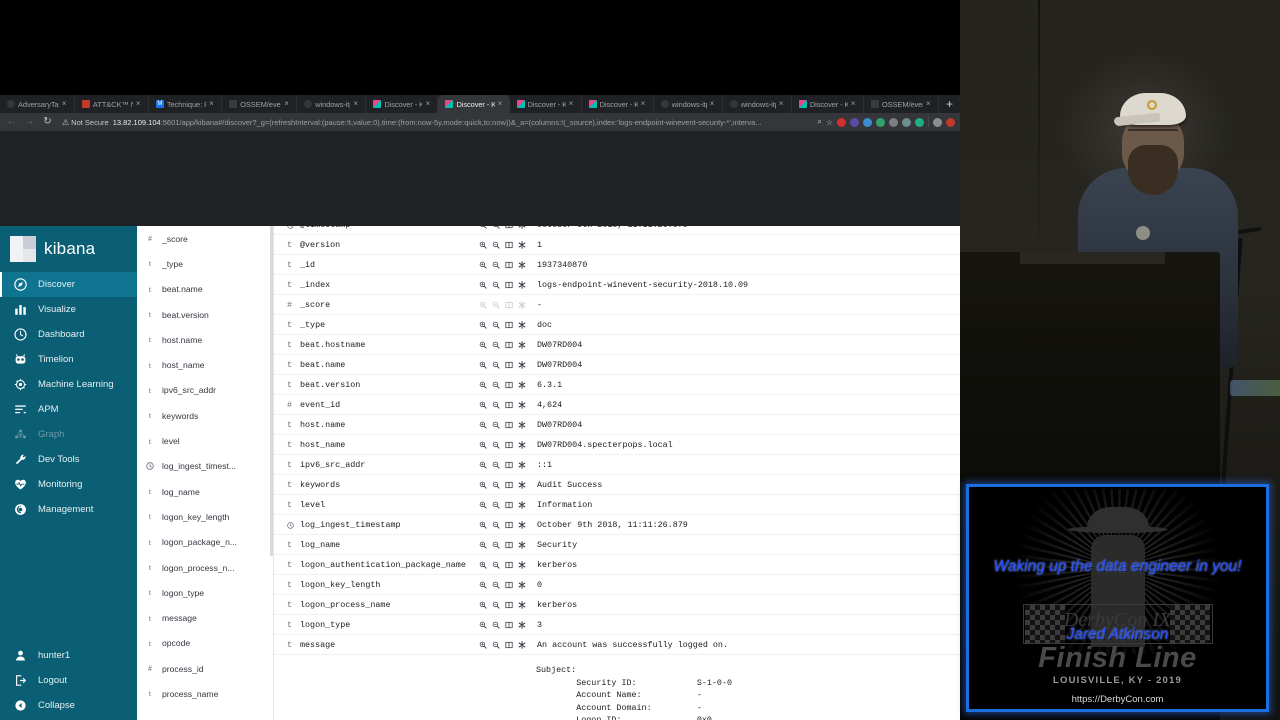 This screenshot has width=1280, height=720. Describe the element at coordinates (950, 122) in the screenshot. I see `record-icon` at that location.